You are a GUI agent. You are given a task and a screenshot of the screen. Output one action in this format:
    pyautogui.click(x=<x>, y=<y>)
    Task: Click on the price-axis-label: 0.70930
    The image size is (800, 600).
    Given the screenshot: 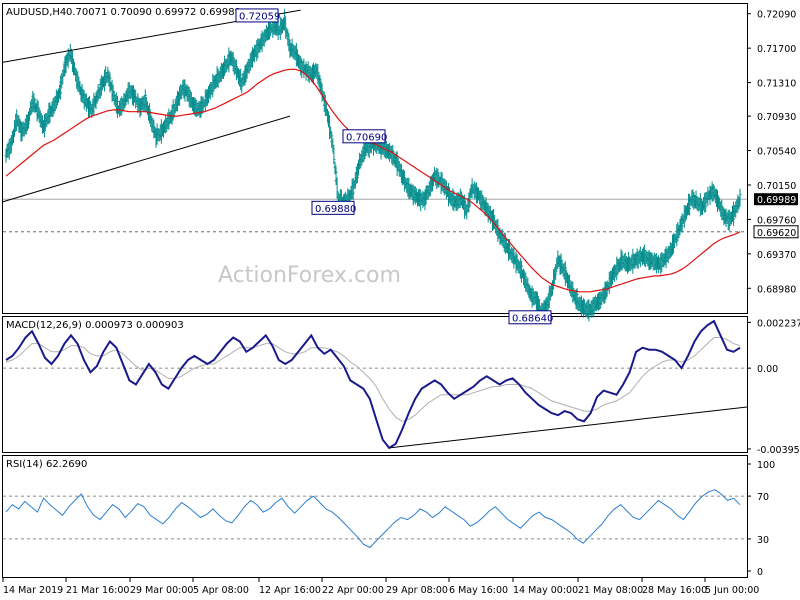 What is the action you would take?
    pyautogui.click(x=776, y=117)
    